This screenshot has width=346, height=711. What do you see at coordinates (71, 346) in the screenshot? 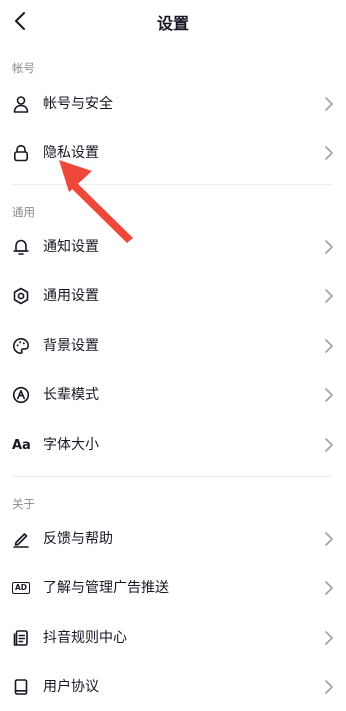
I see `menu-item-label: 背景设置` at bounding box center [71, 346].